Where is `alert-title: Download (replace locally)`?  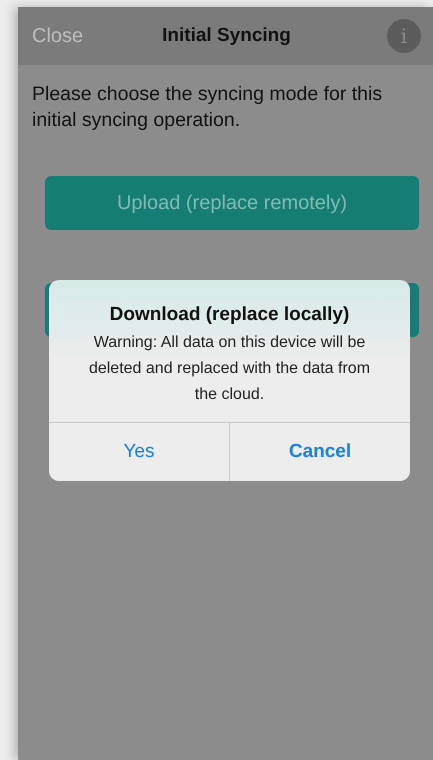
alert-title: Download (replace locally) is located at coordinates (229, 315).